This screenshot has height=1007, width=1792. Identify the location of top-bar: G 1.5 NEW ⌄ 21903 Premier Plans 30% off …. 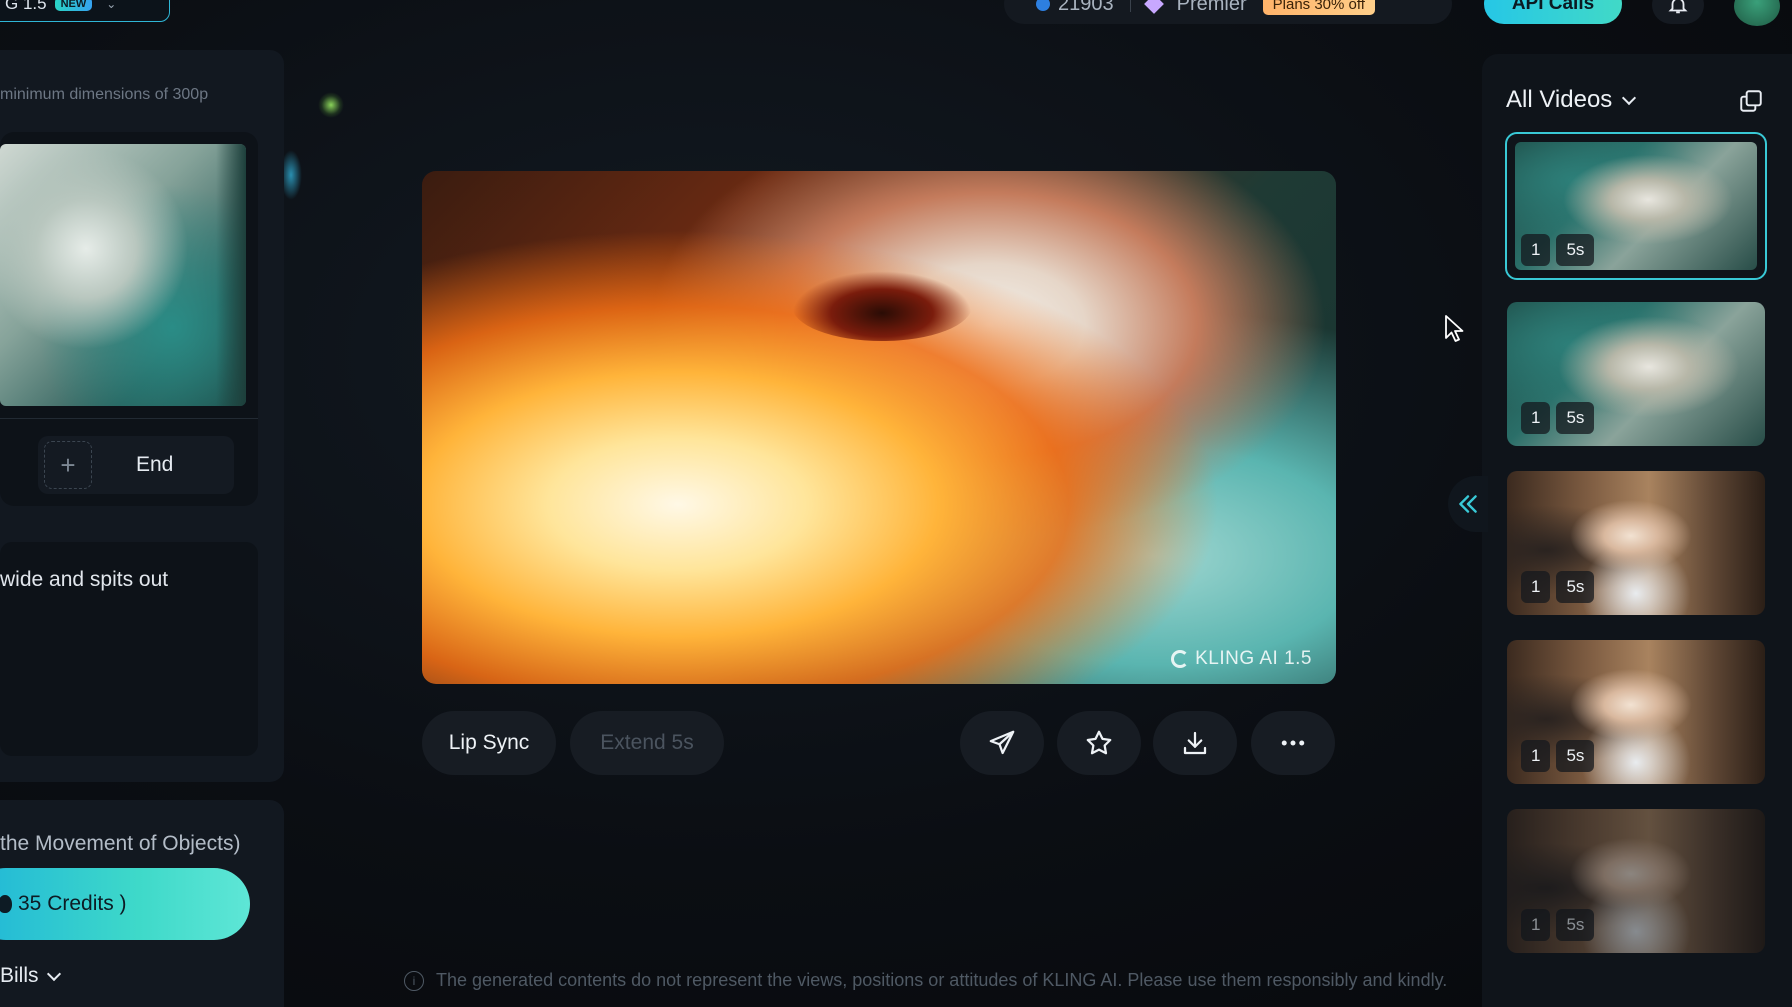
(896, 15).